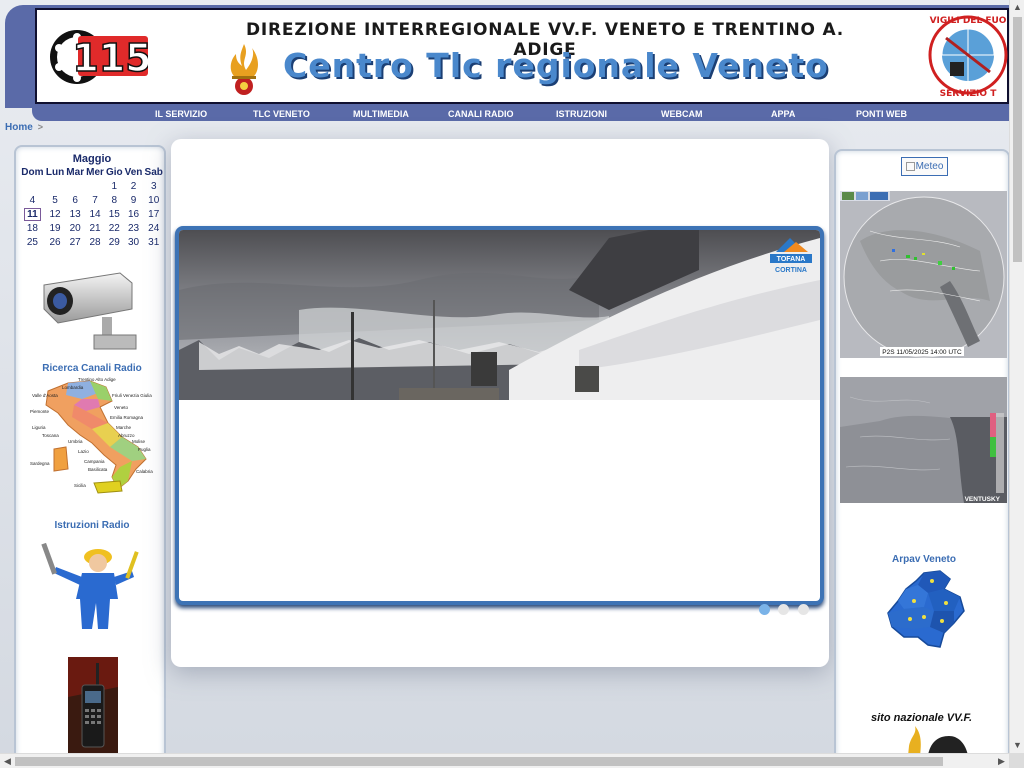 Image resolution: width=1024 pixels, height=768 pixels. I want to click on calendar-day: 27, so click(75, 242).